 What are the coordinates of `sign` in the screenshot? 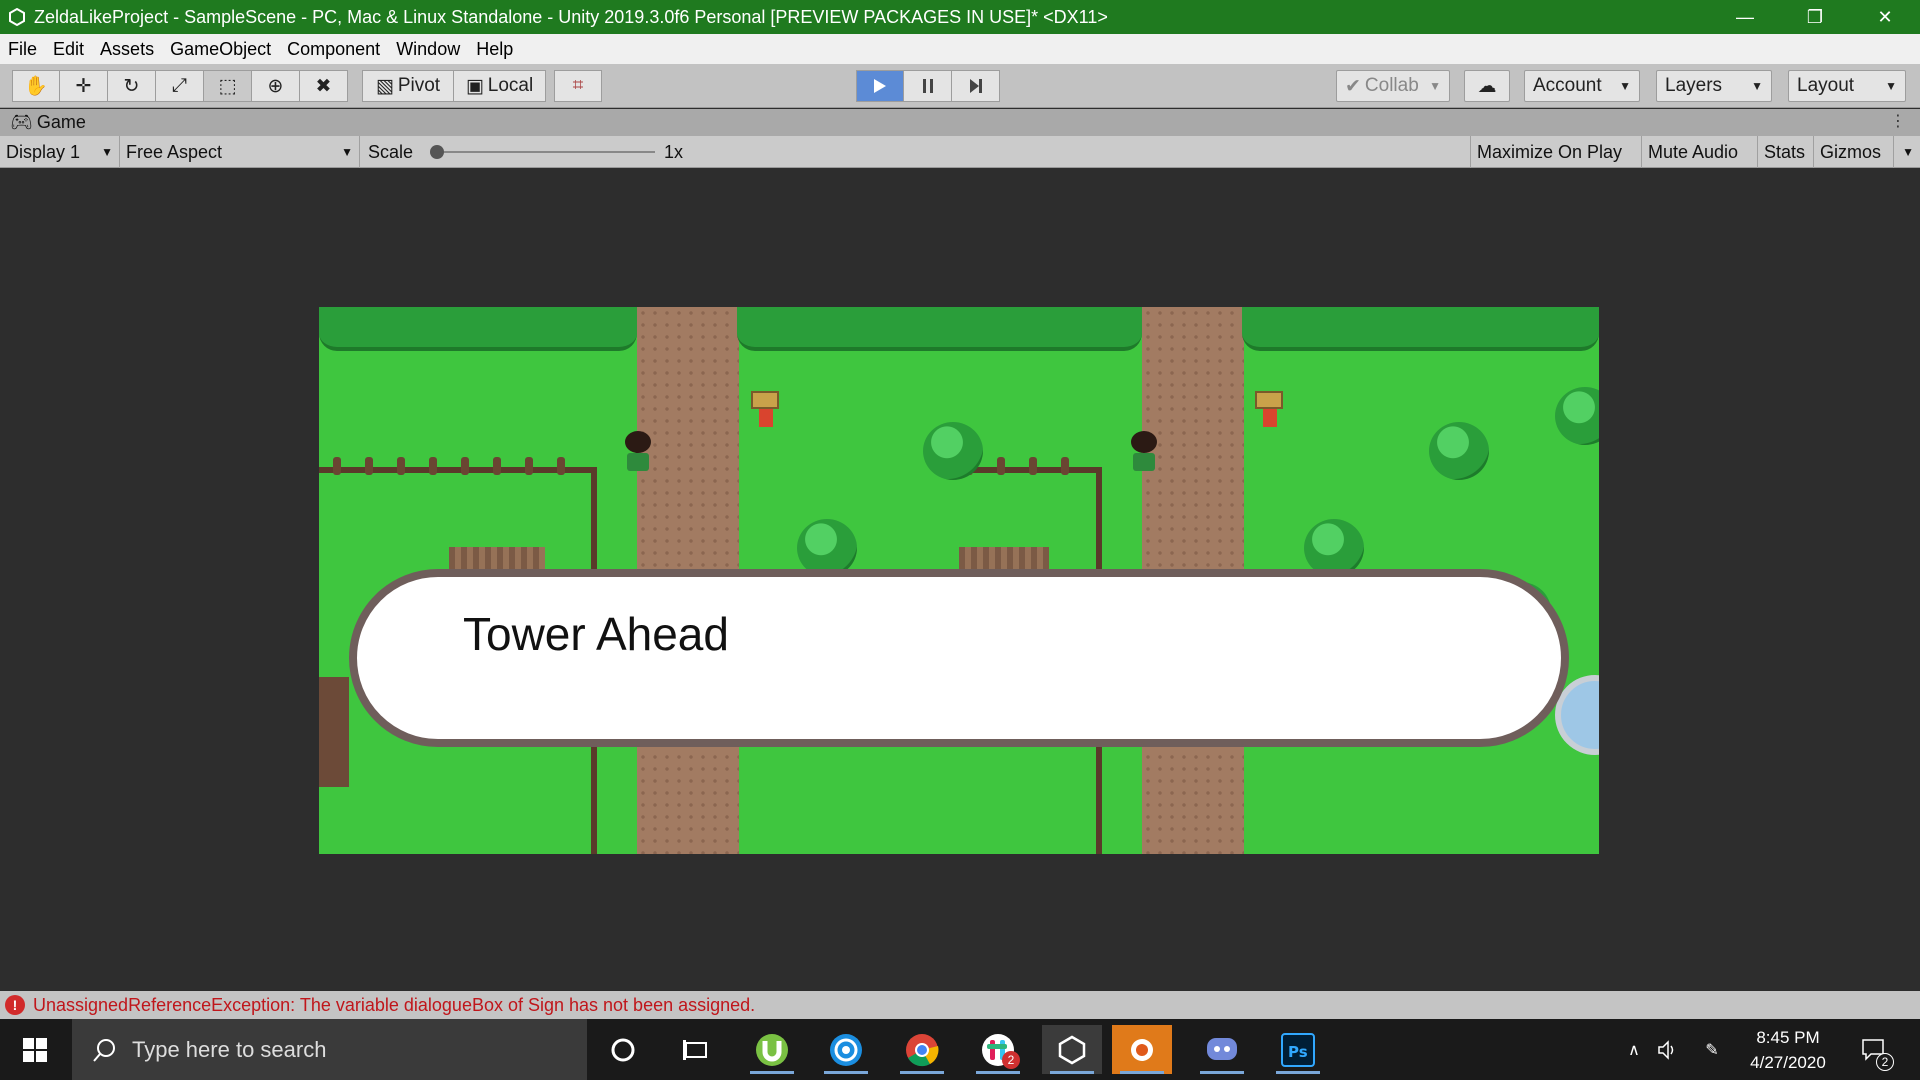 It's located at (1271, 409).